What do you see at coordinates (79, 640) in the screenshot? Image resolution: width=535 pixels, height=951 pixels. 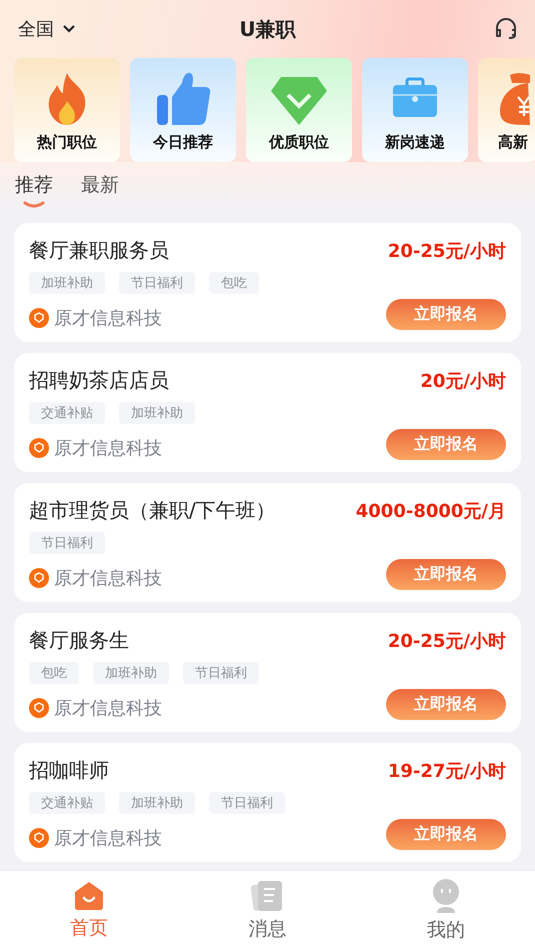 I see `job-title: 餐厅服务生` at bounding box center [79, 640].